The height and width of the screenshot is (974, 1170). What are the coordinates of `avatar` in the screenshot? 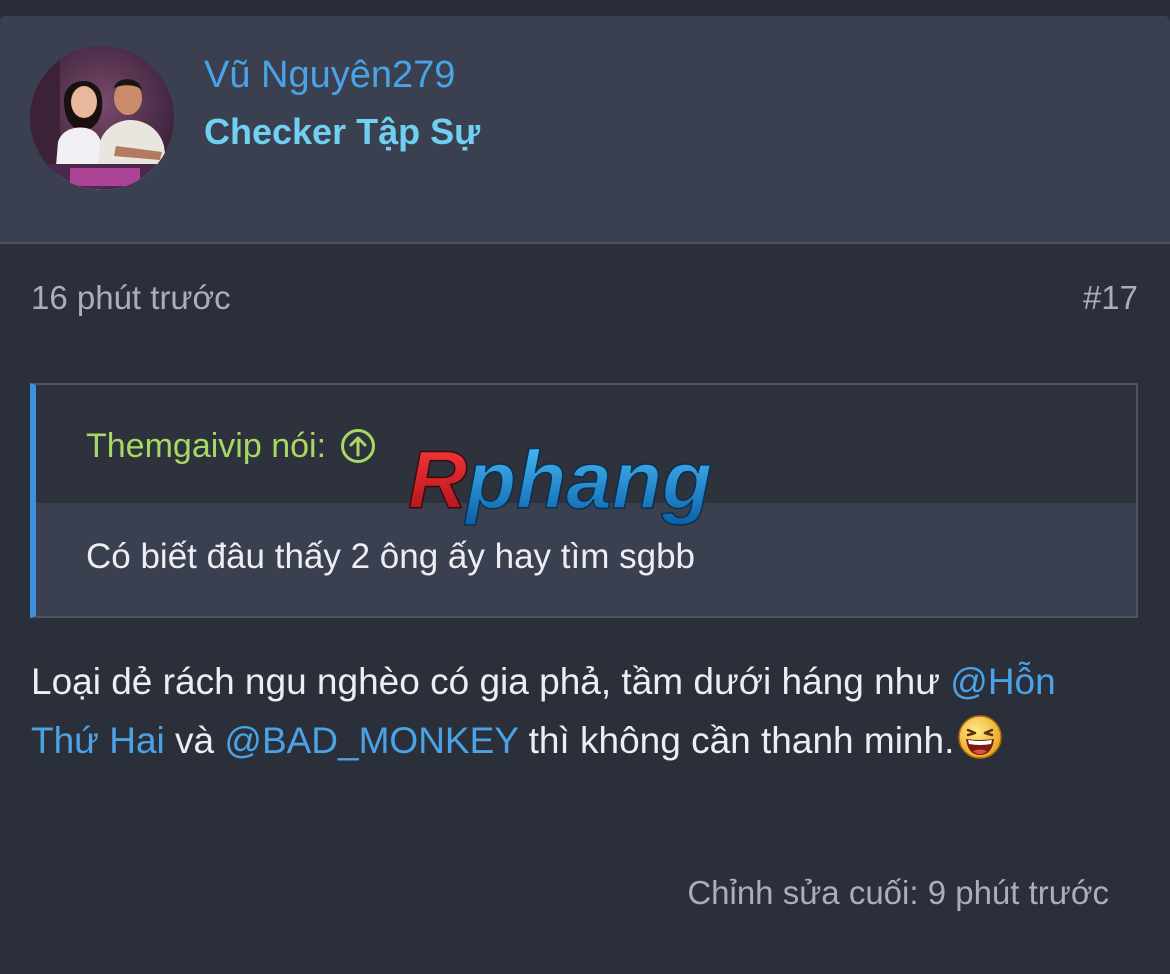 It's located at (102, 118).